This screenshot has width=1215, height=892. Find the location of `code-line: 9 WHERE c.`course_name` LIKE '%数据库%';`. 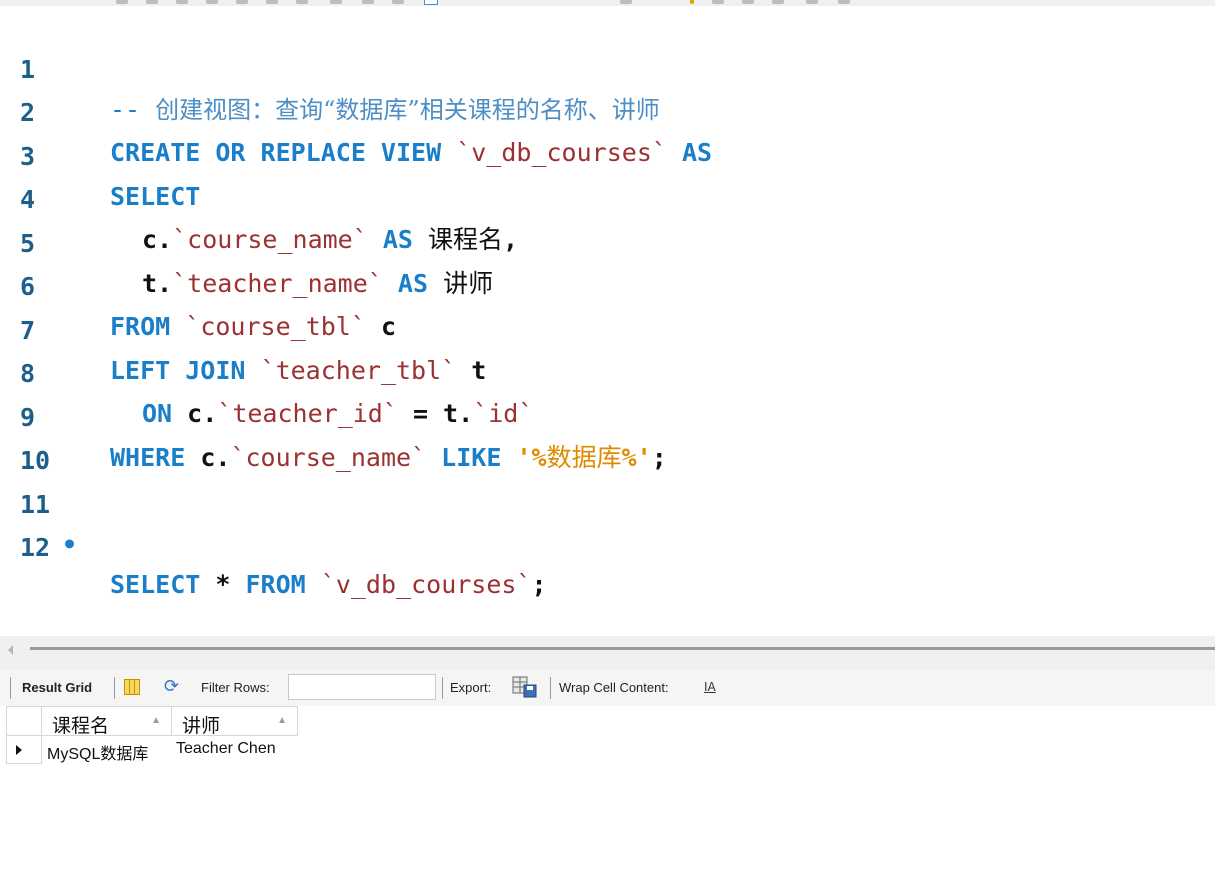

code-line: 9 WHERE c.`course_name` LIKE '%数据库%'; is located at coordinates (607, 415).